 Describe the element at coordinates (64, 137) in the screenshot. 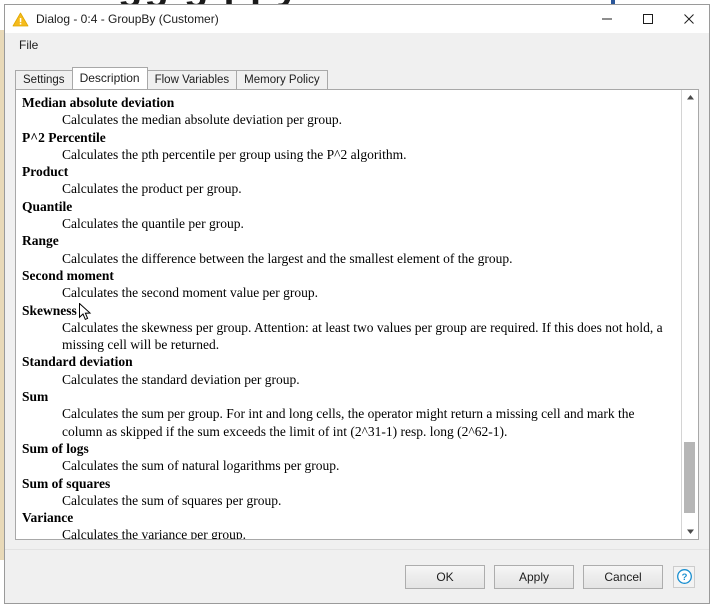

I see `description-term: P^2 Percentile` at that location.